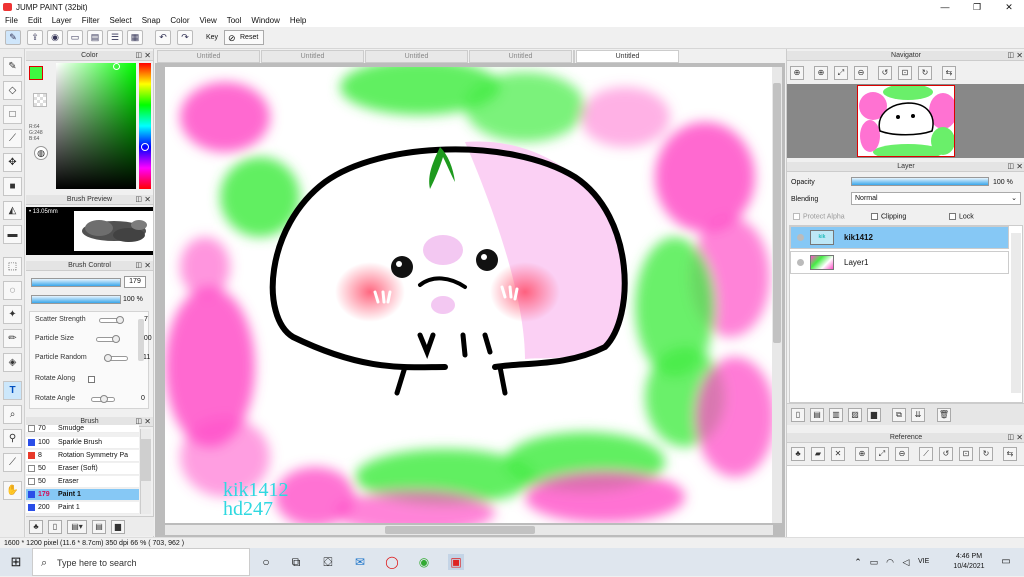 The image size is (1024, 577). What do you see at coordinates (16, 562) in the screenshot?
I see `windows-start-icon: ⊞` at bounding box center [16, 562].